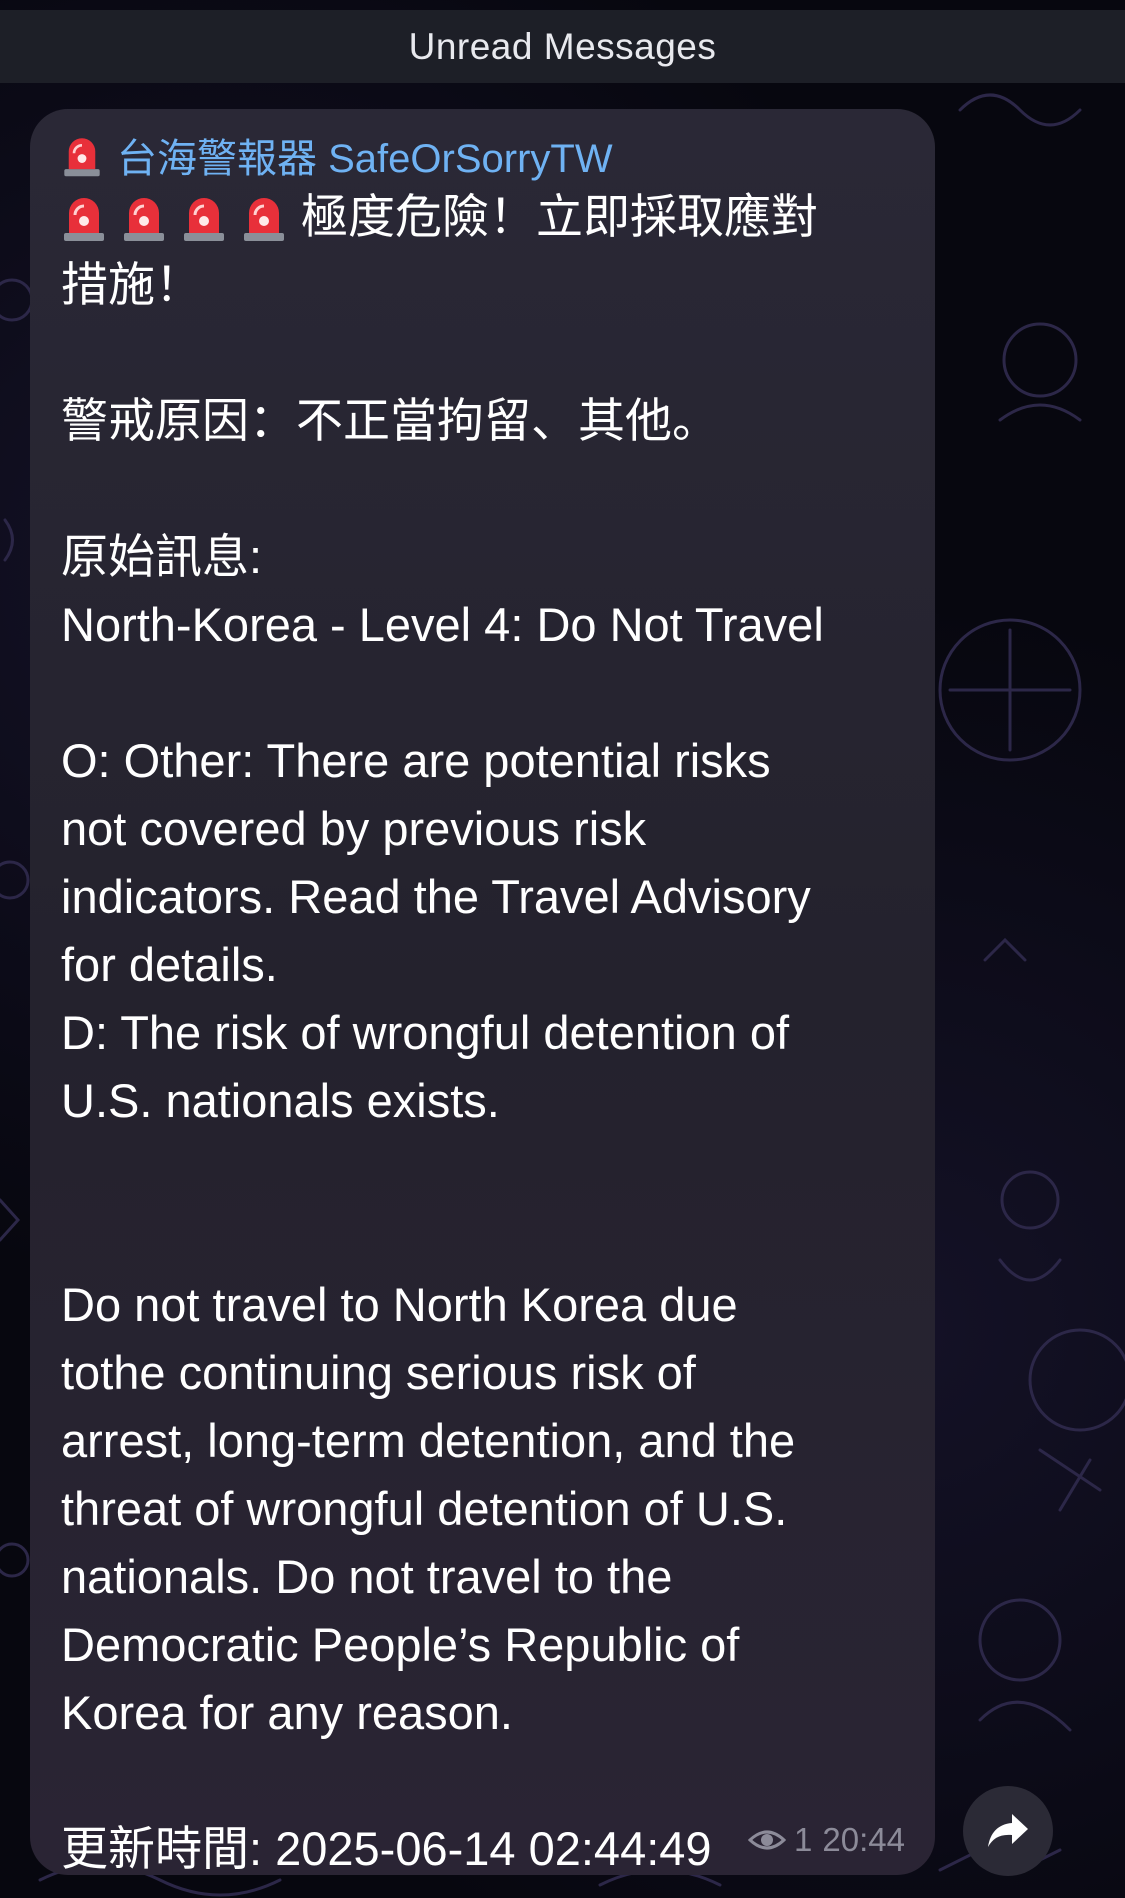 This screenshot has width=1125, height=1898. What do you see at coordinates (399, 1304) in the screenshot?
I see `body-line: Do not travel to North Korea due` at bounding box center [399, 1304].